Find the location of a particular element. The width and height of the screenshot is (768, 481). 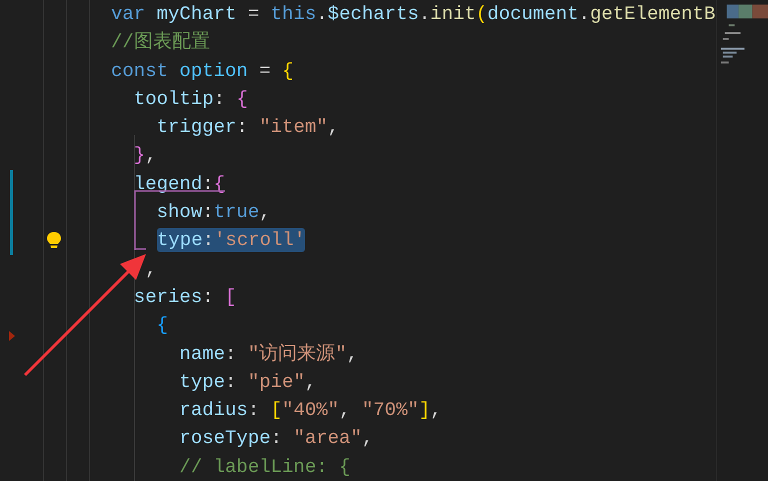

property-token: legend is located at coordinates (167, 183).